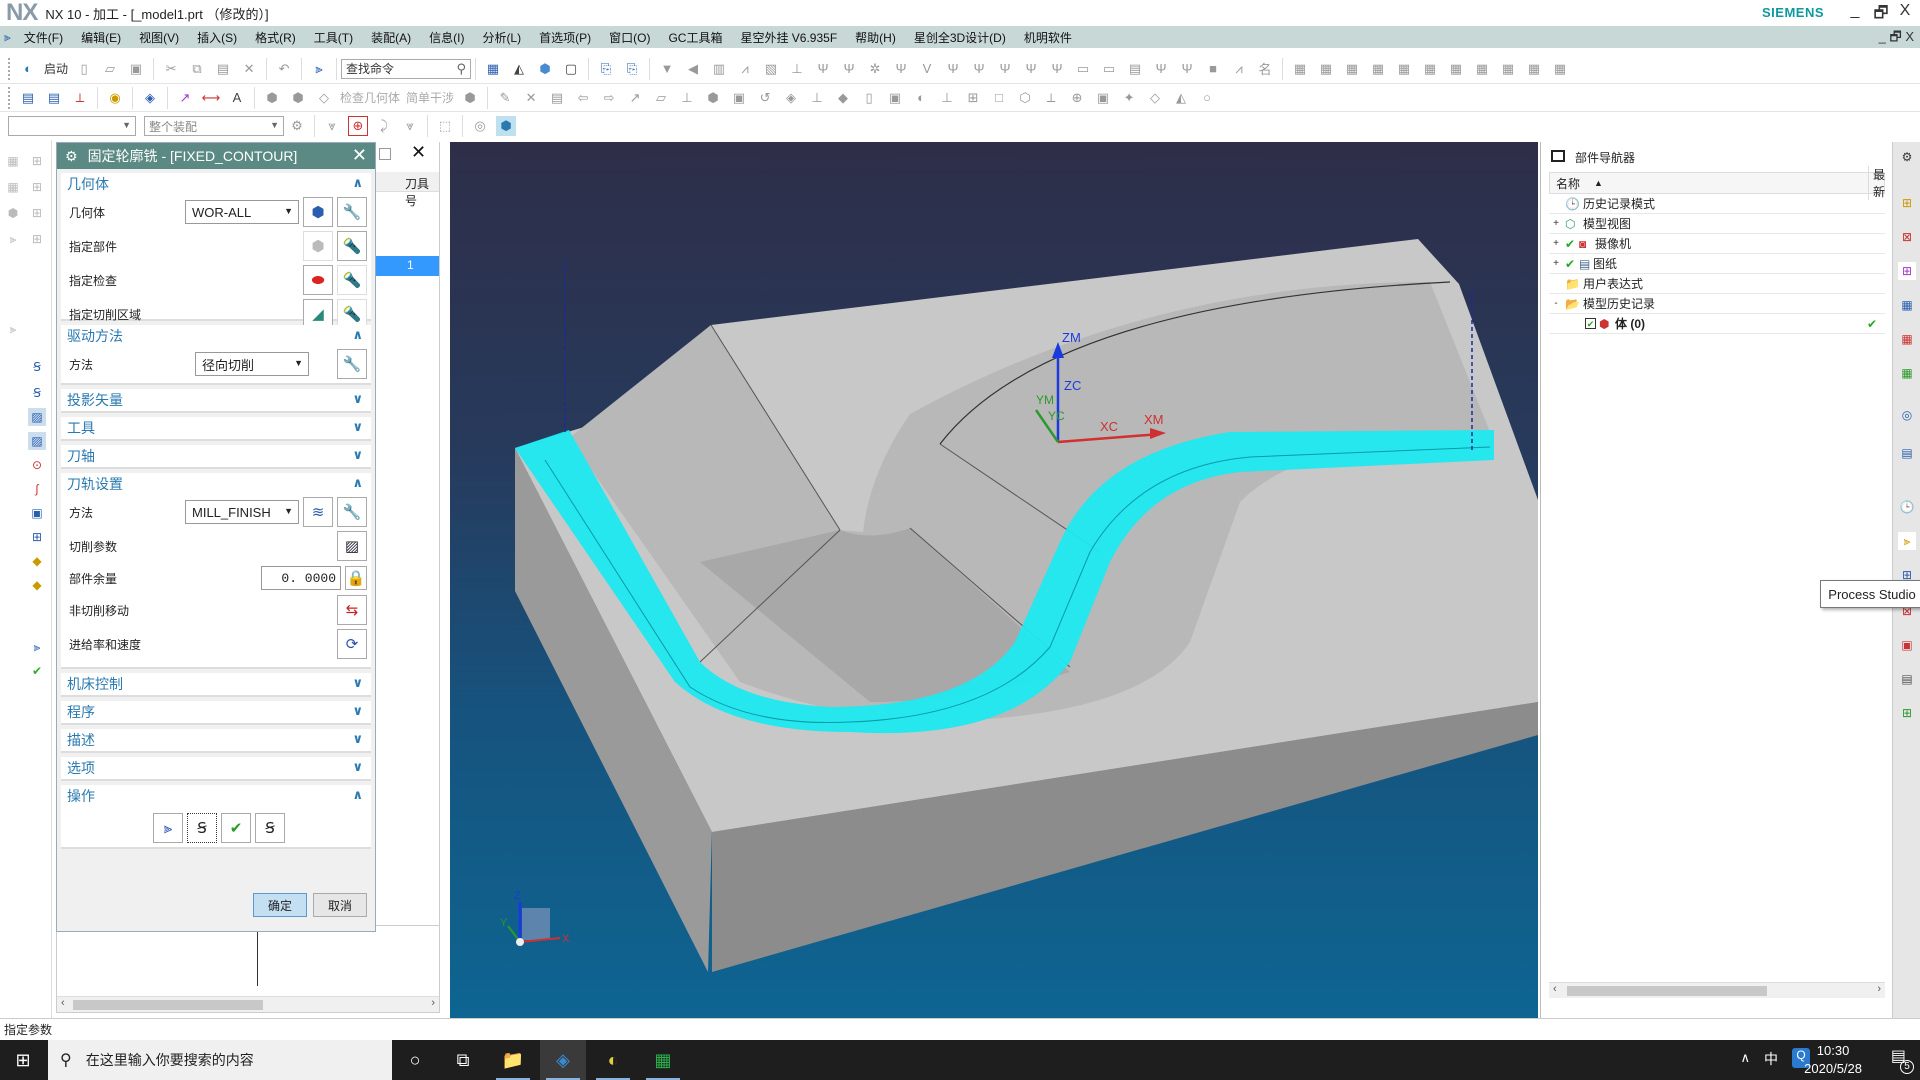  What do you see at coordinates (197, 69) in the screenshot?
I see `copy-icon: ⧉` at bounding box center [197, 69].